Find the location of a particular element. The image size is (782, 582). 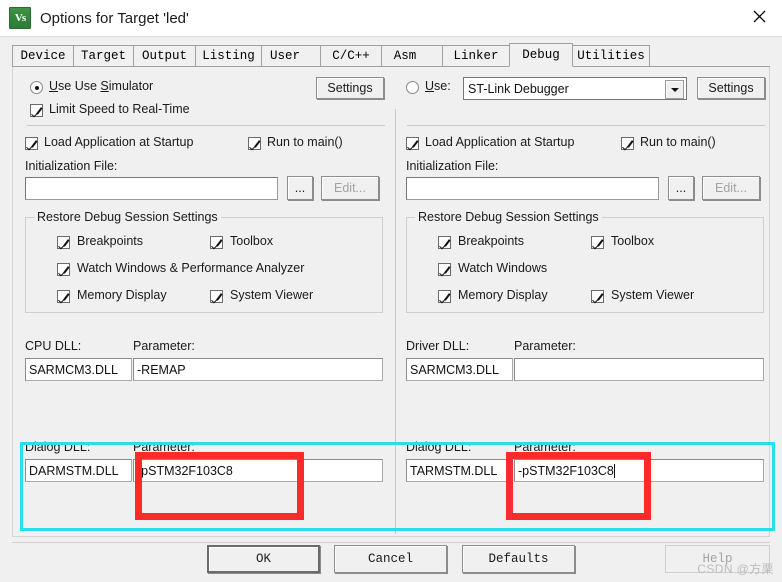

cancel-button-label: Cancel is located at coordinates (390, 559).